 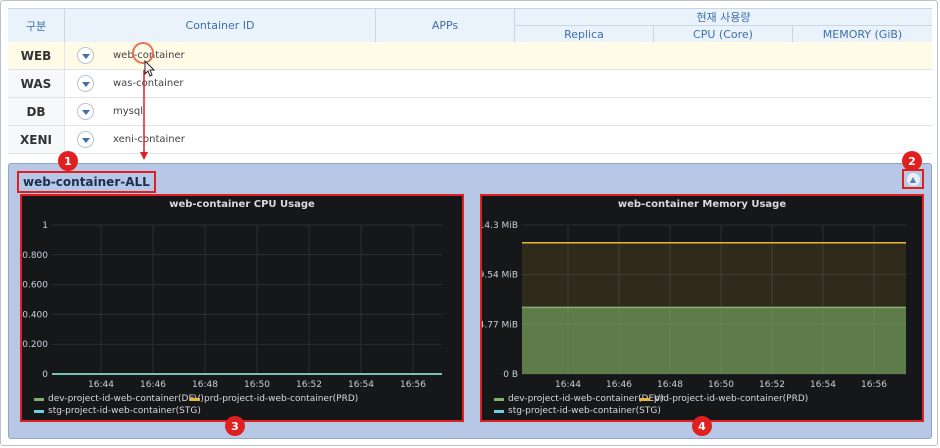 What do you see at coordinates (714, 340) in the screenshot?
I see `series-area` at bounding box center [714, 340].